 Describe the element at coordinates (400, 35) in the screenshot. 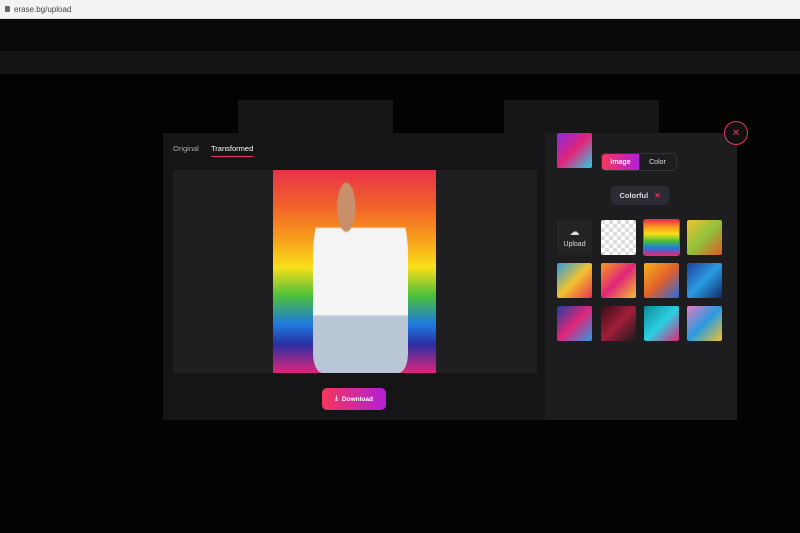

I see `page-header-dimmed` at that location.